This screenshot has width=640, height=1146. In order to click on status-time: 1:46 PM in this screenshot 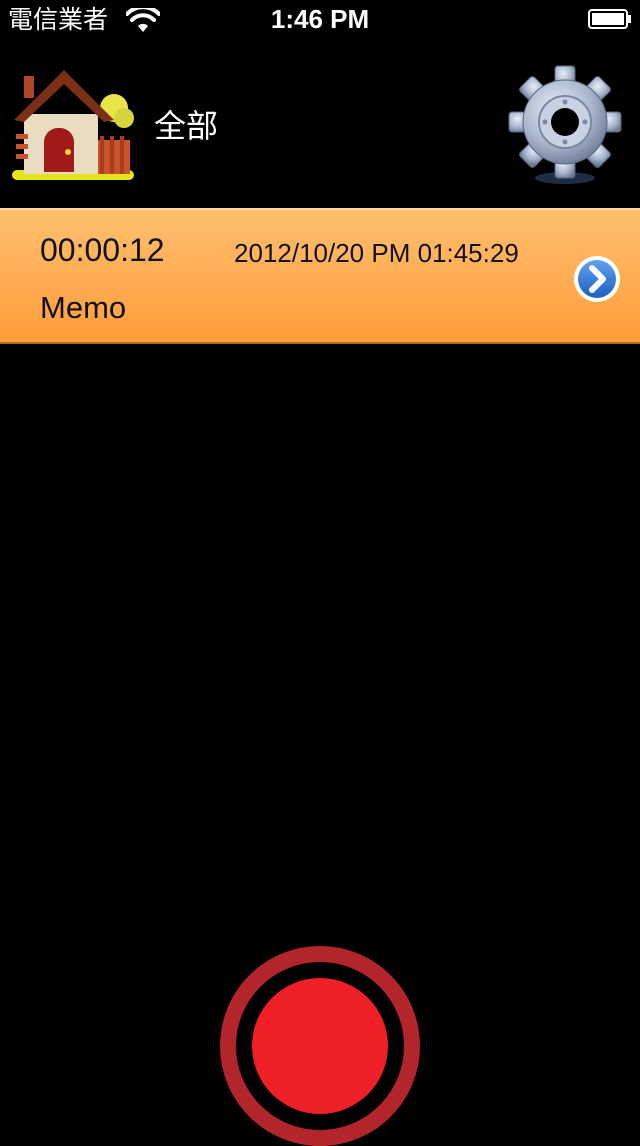, I will do `click(320, 19)`.